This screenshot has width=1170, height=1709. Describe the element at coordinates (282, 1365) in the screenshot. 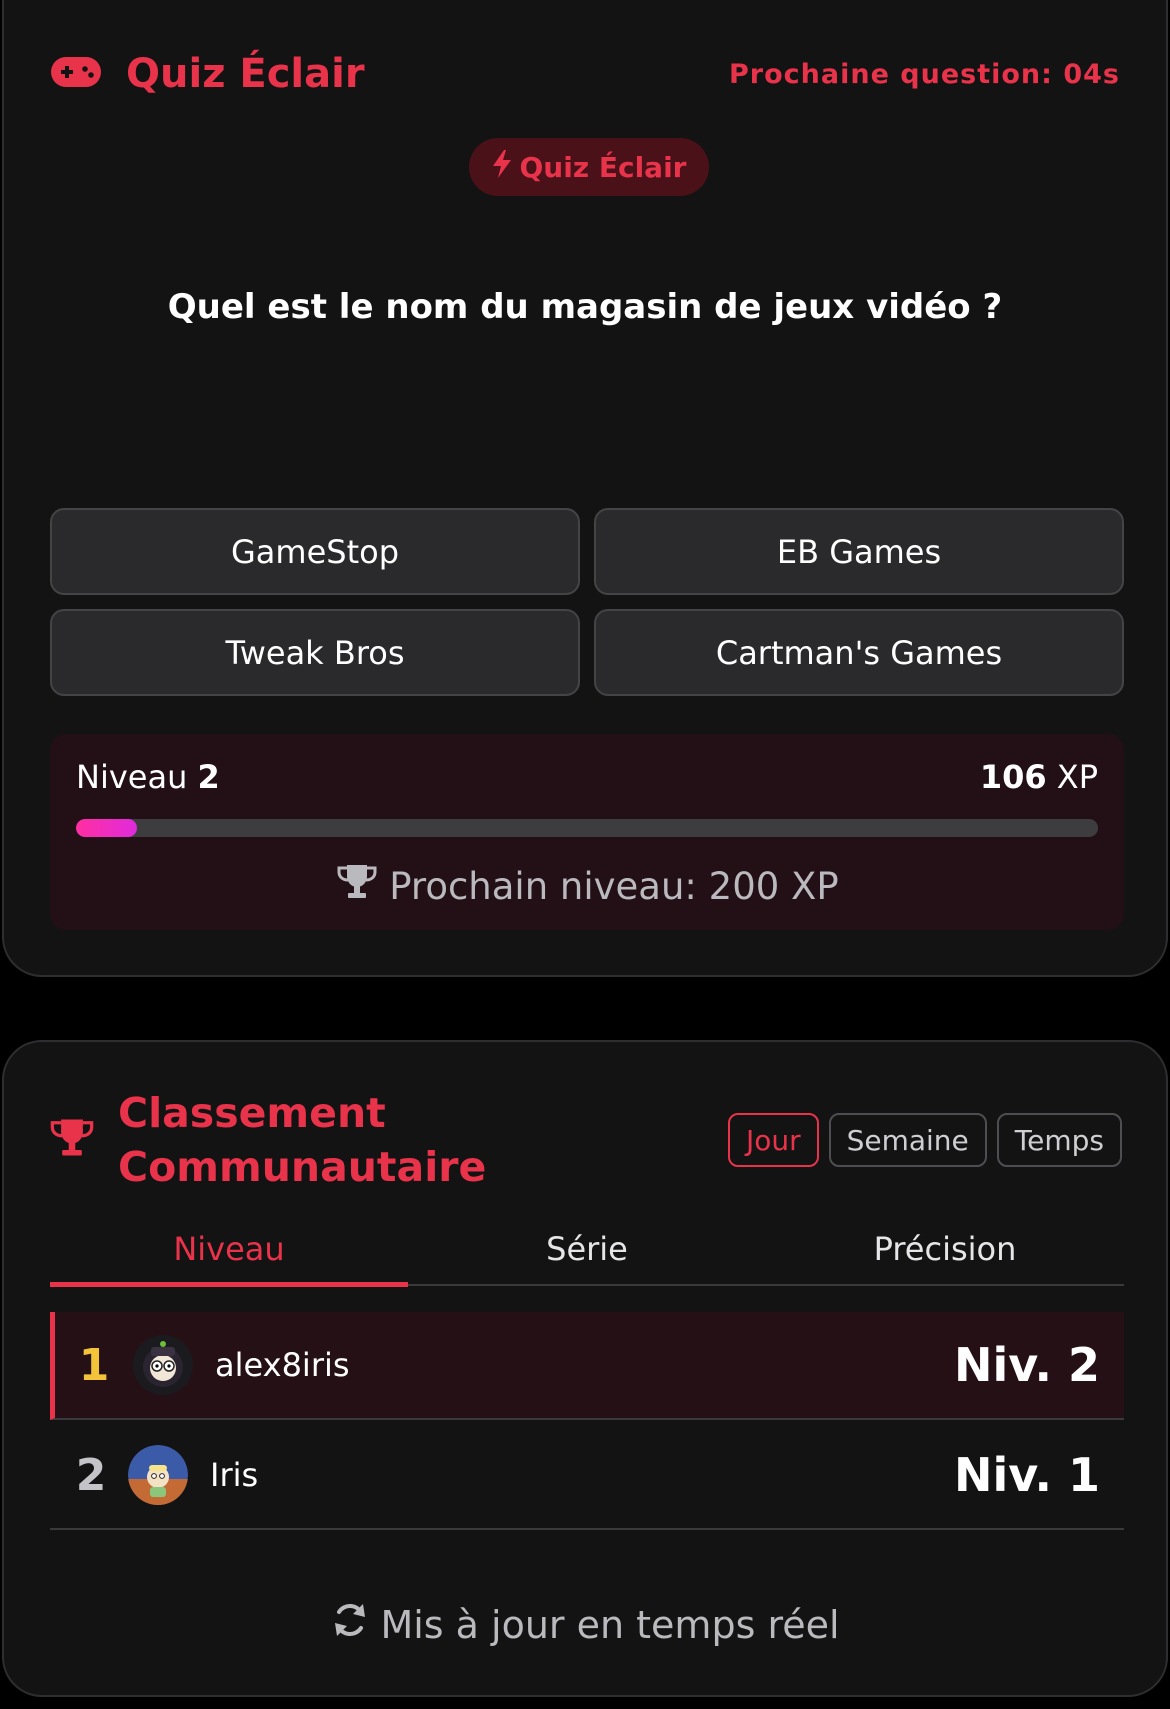

I see `username: alex8iris` at that location.